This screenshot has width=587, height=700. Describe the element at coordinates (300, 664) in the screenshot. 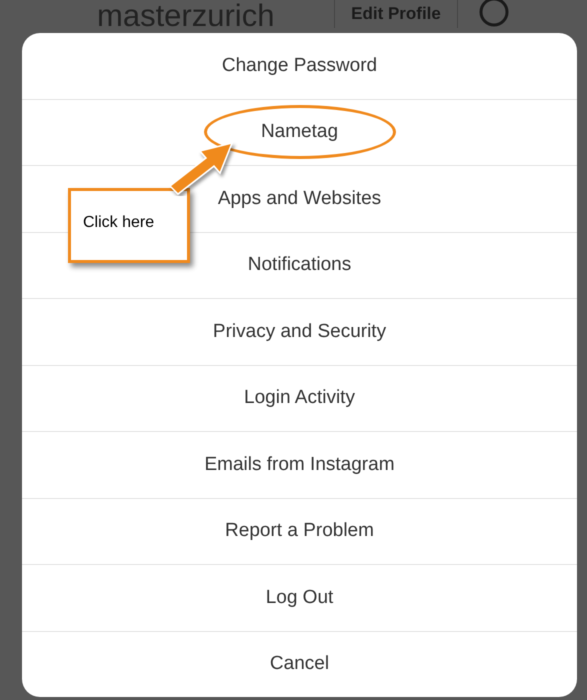

I see `menu-item: Cancel` at that location.